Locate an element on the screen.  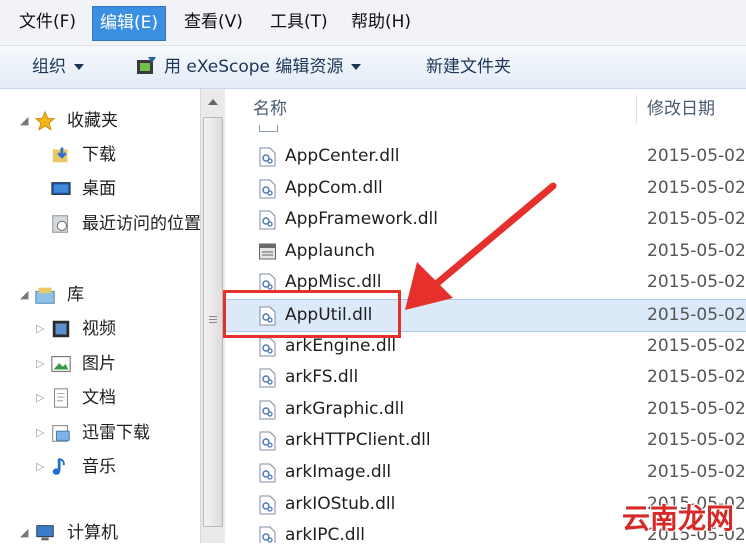
organize-button: 组织 is located at coordinates (58, 67).